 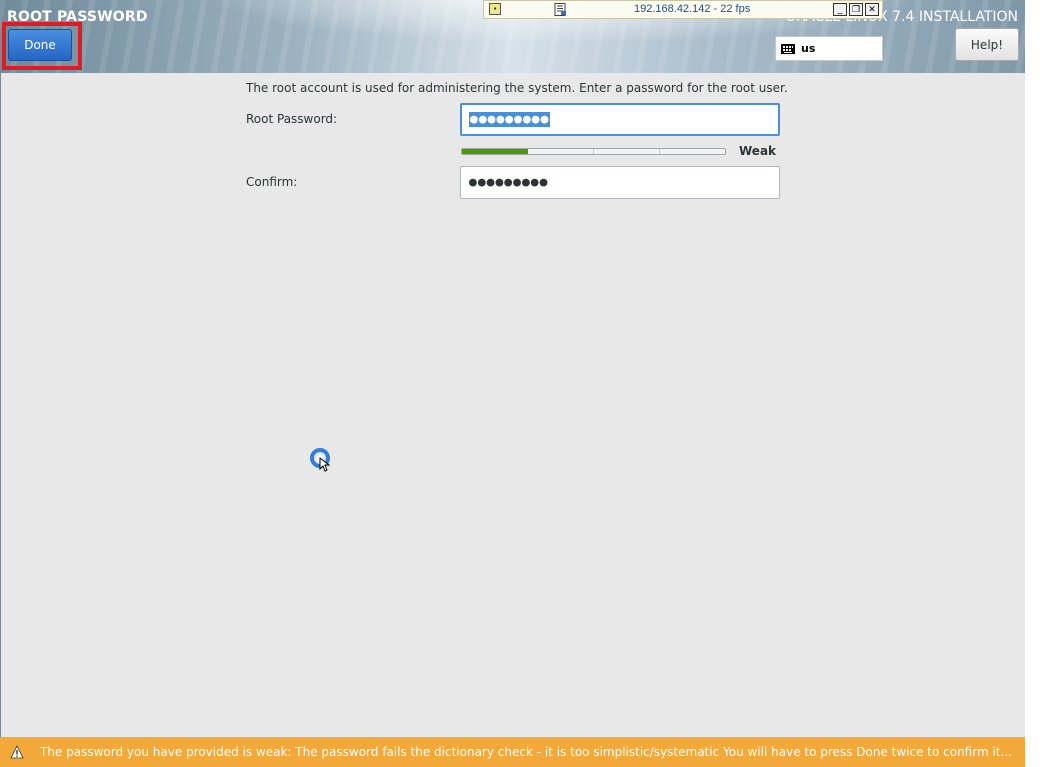 What do you see at coordinates (495, 151) in the screenshot?
I see `strength-meter-fill` at bounding box center [495, 151].